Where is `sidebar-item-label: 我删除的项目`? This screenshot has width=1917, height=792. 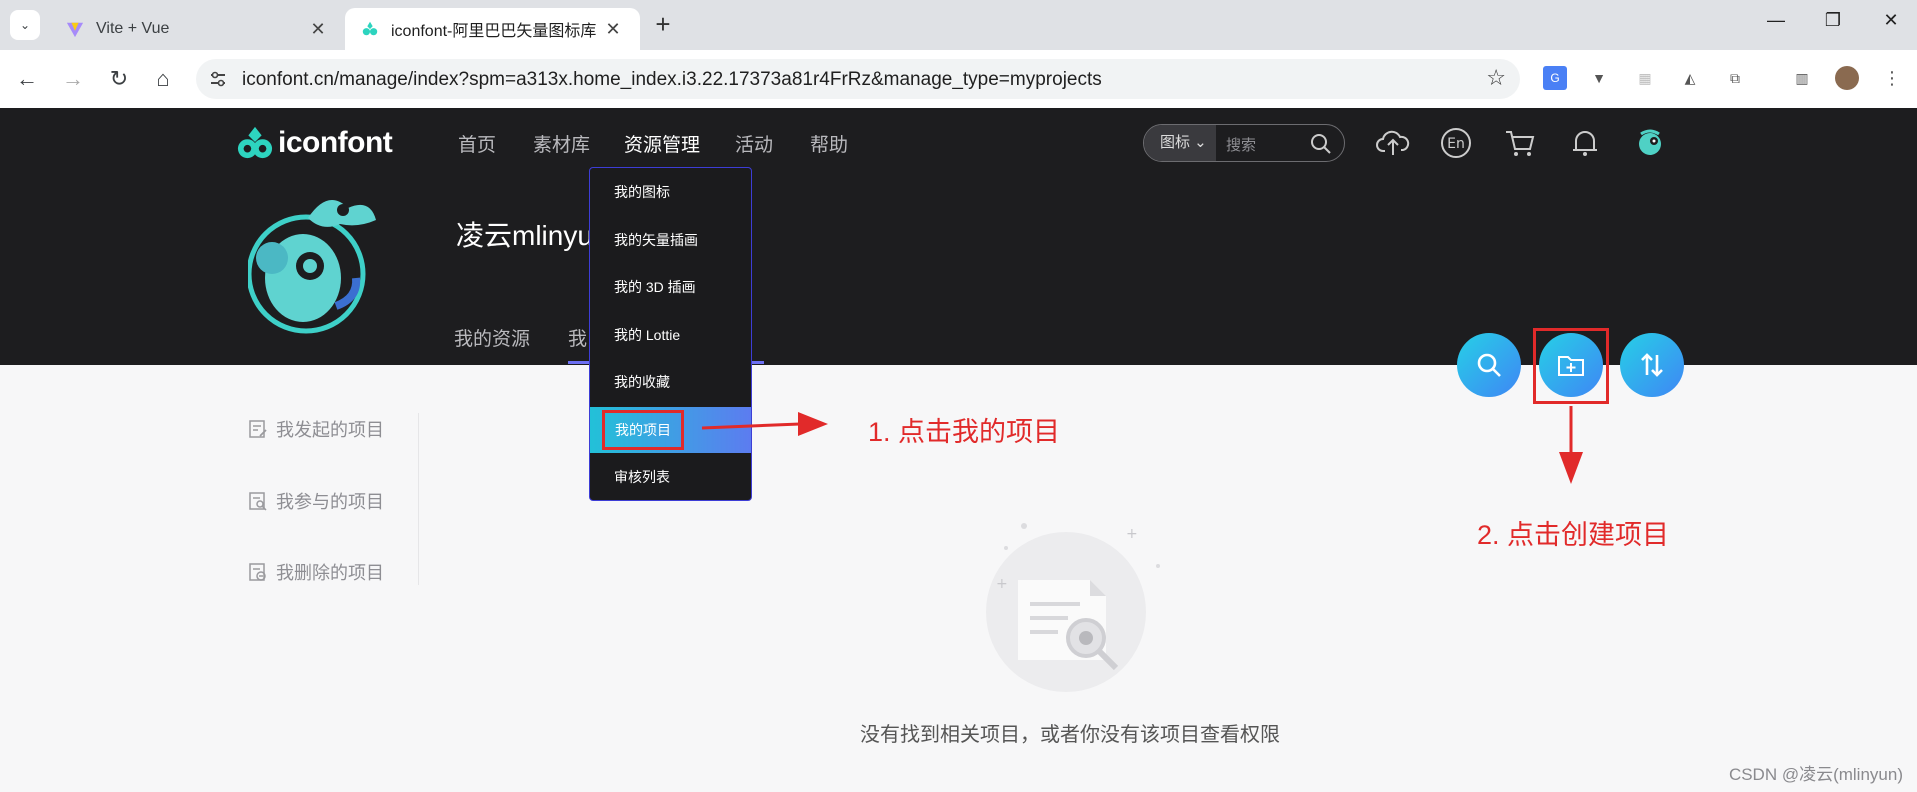
sidebar-item-label: 我删除的项目 is located at coordinates (330, 573).